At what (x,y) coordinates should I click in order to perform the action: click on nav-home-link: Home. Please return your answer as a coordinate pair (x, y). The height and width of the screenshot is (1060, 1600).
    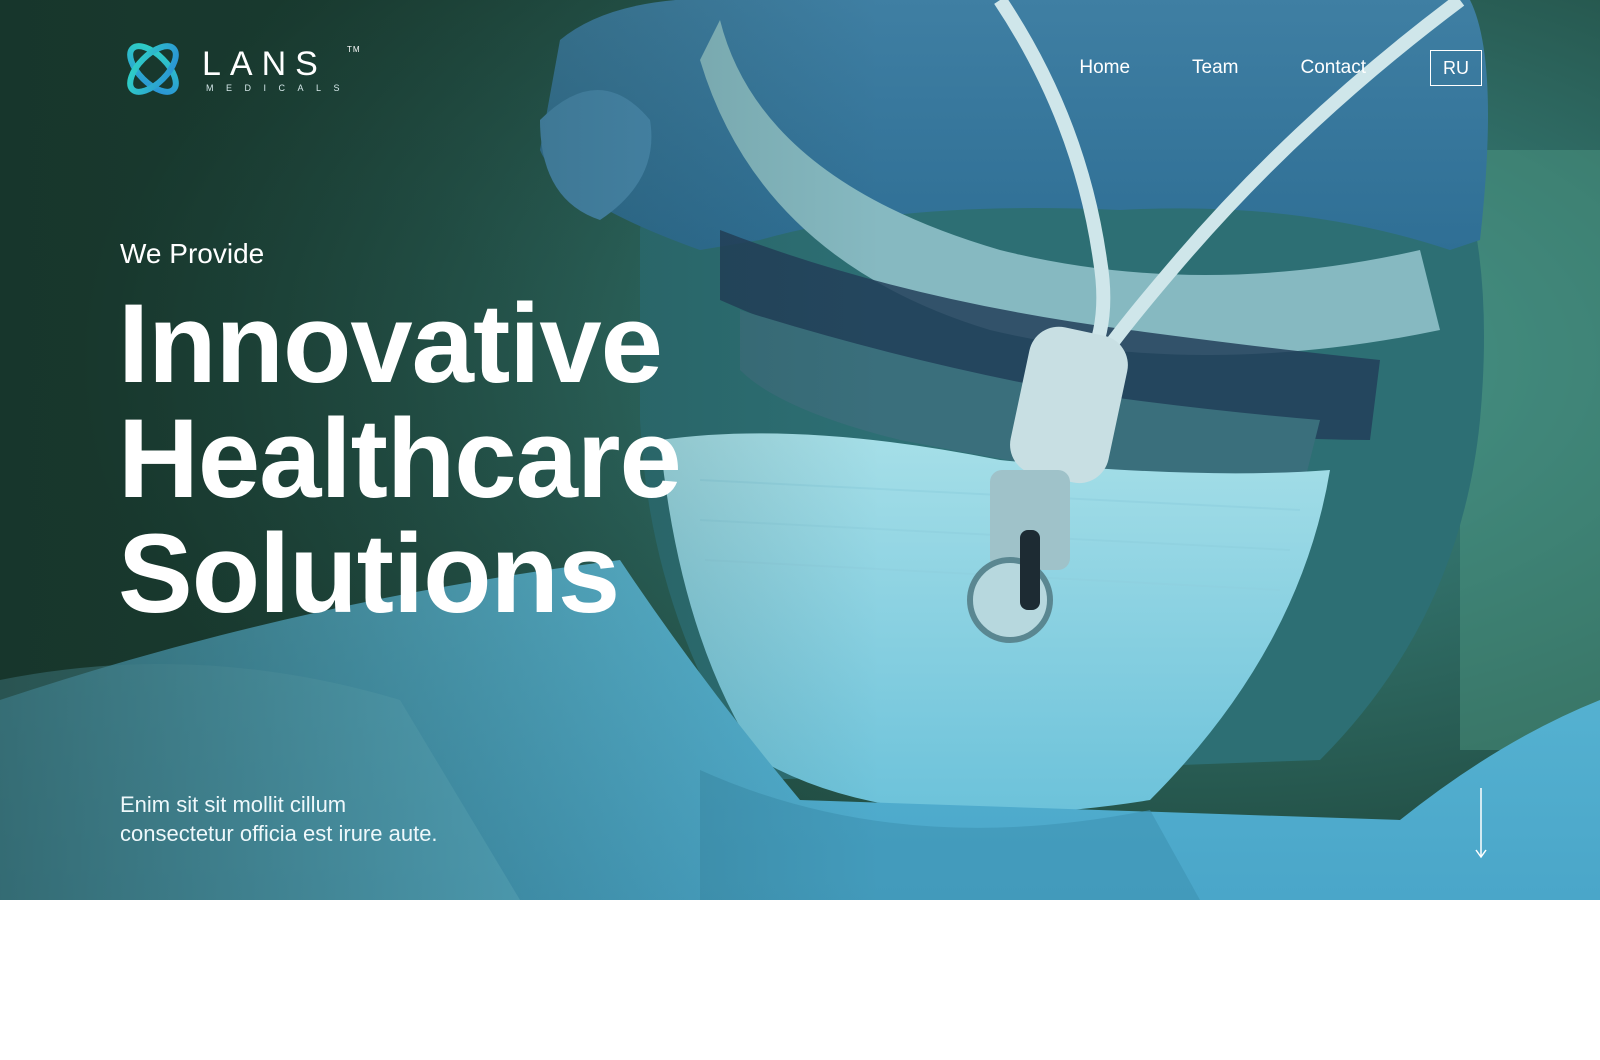
    Looking at the image, I should click on (1104, 68).